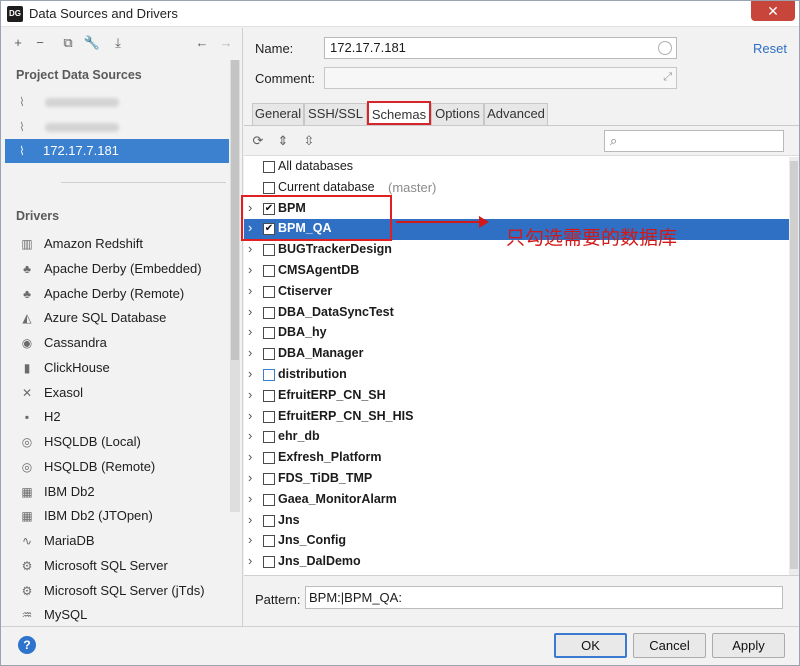 This screenshot has height=666, width=800. I want to click on schema-row: › DBA_Manager, so click(516, 354).